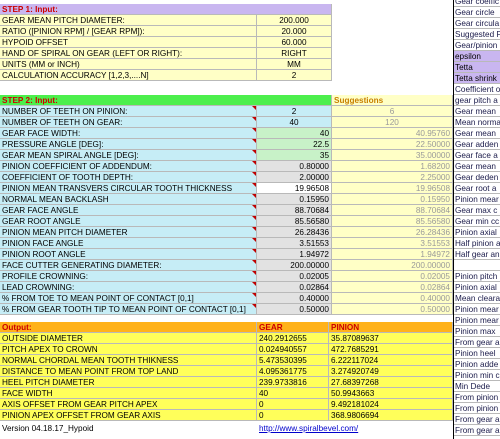 The width and height of the screenshot is (500, 439). I want to click on right-column-cell: Tetta shrink, so click(477, 78).